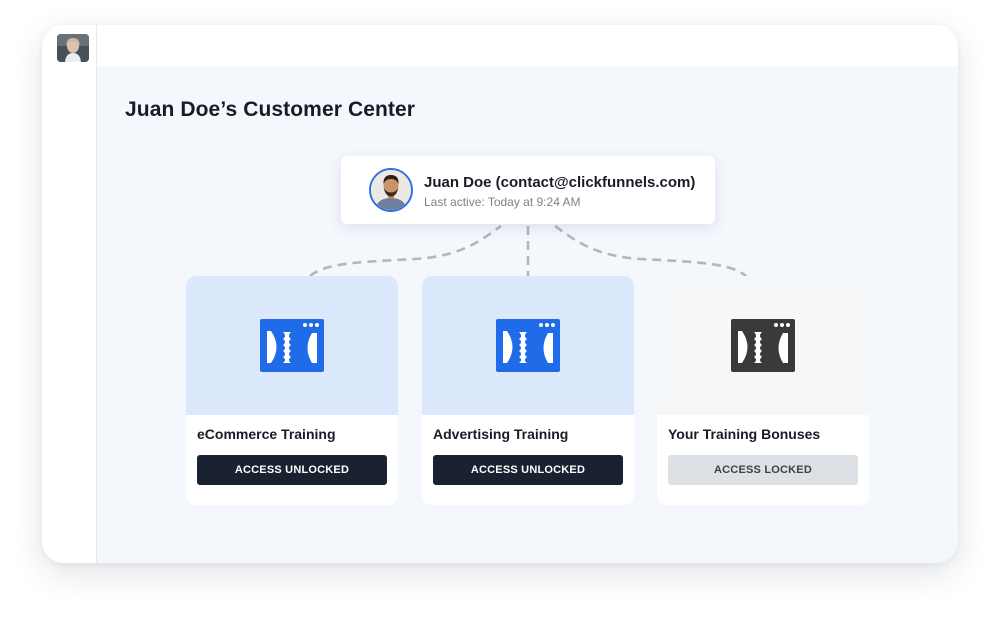 The height and width of the screenshot is (622, 1000). I want to click on course-title: Your Training Bonuses, so click(744, 434).